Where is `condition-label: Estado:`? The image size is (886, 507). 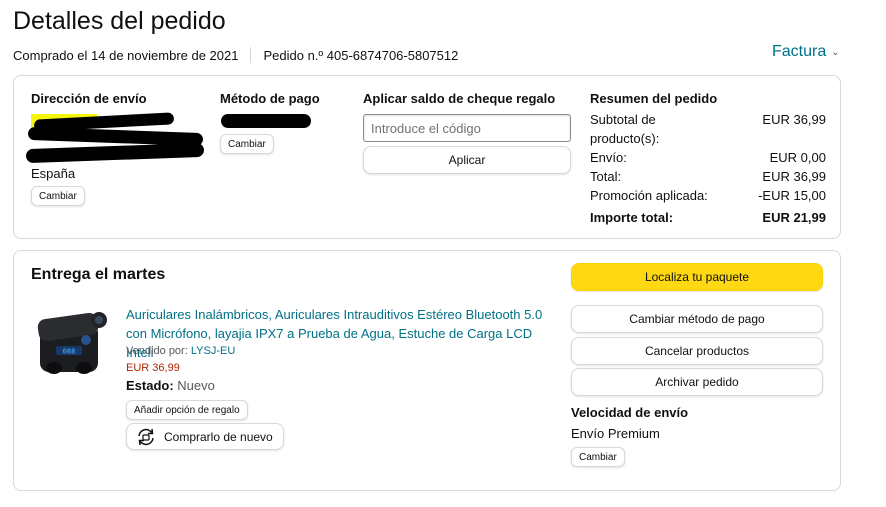
condition-label: Estado: is located at coordinates (150, 385).